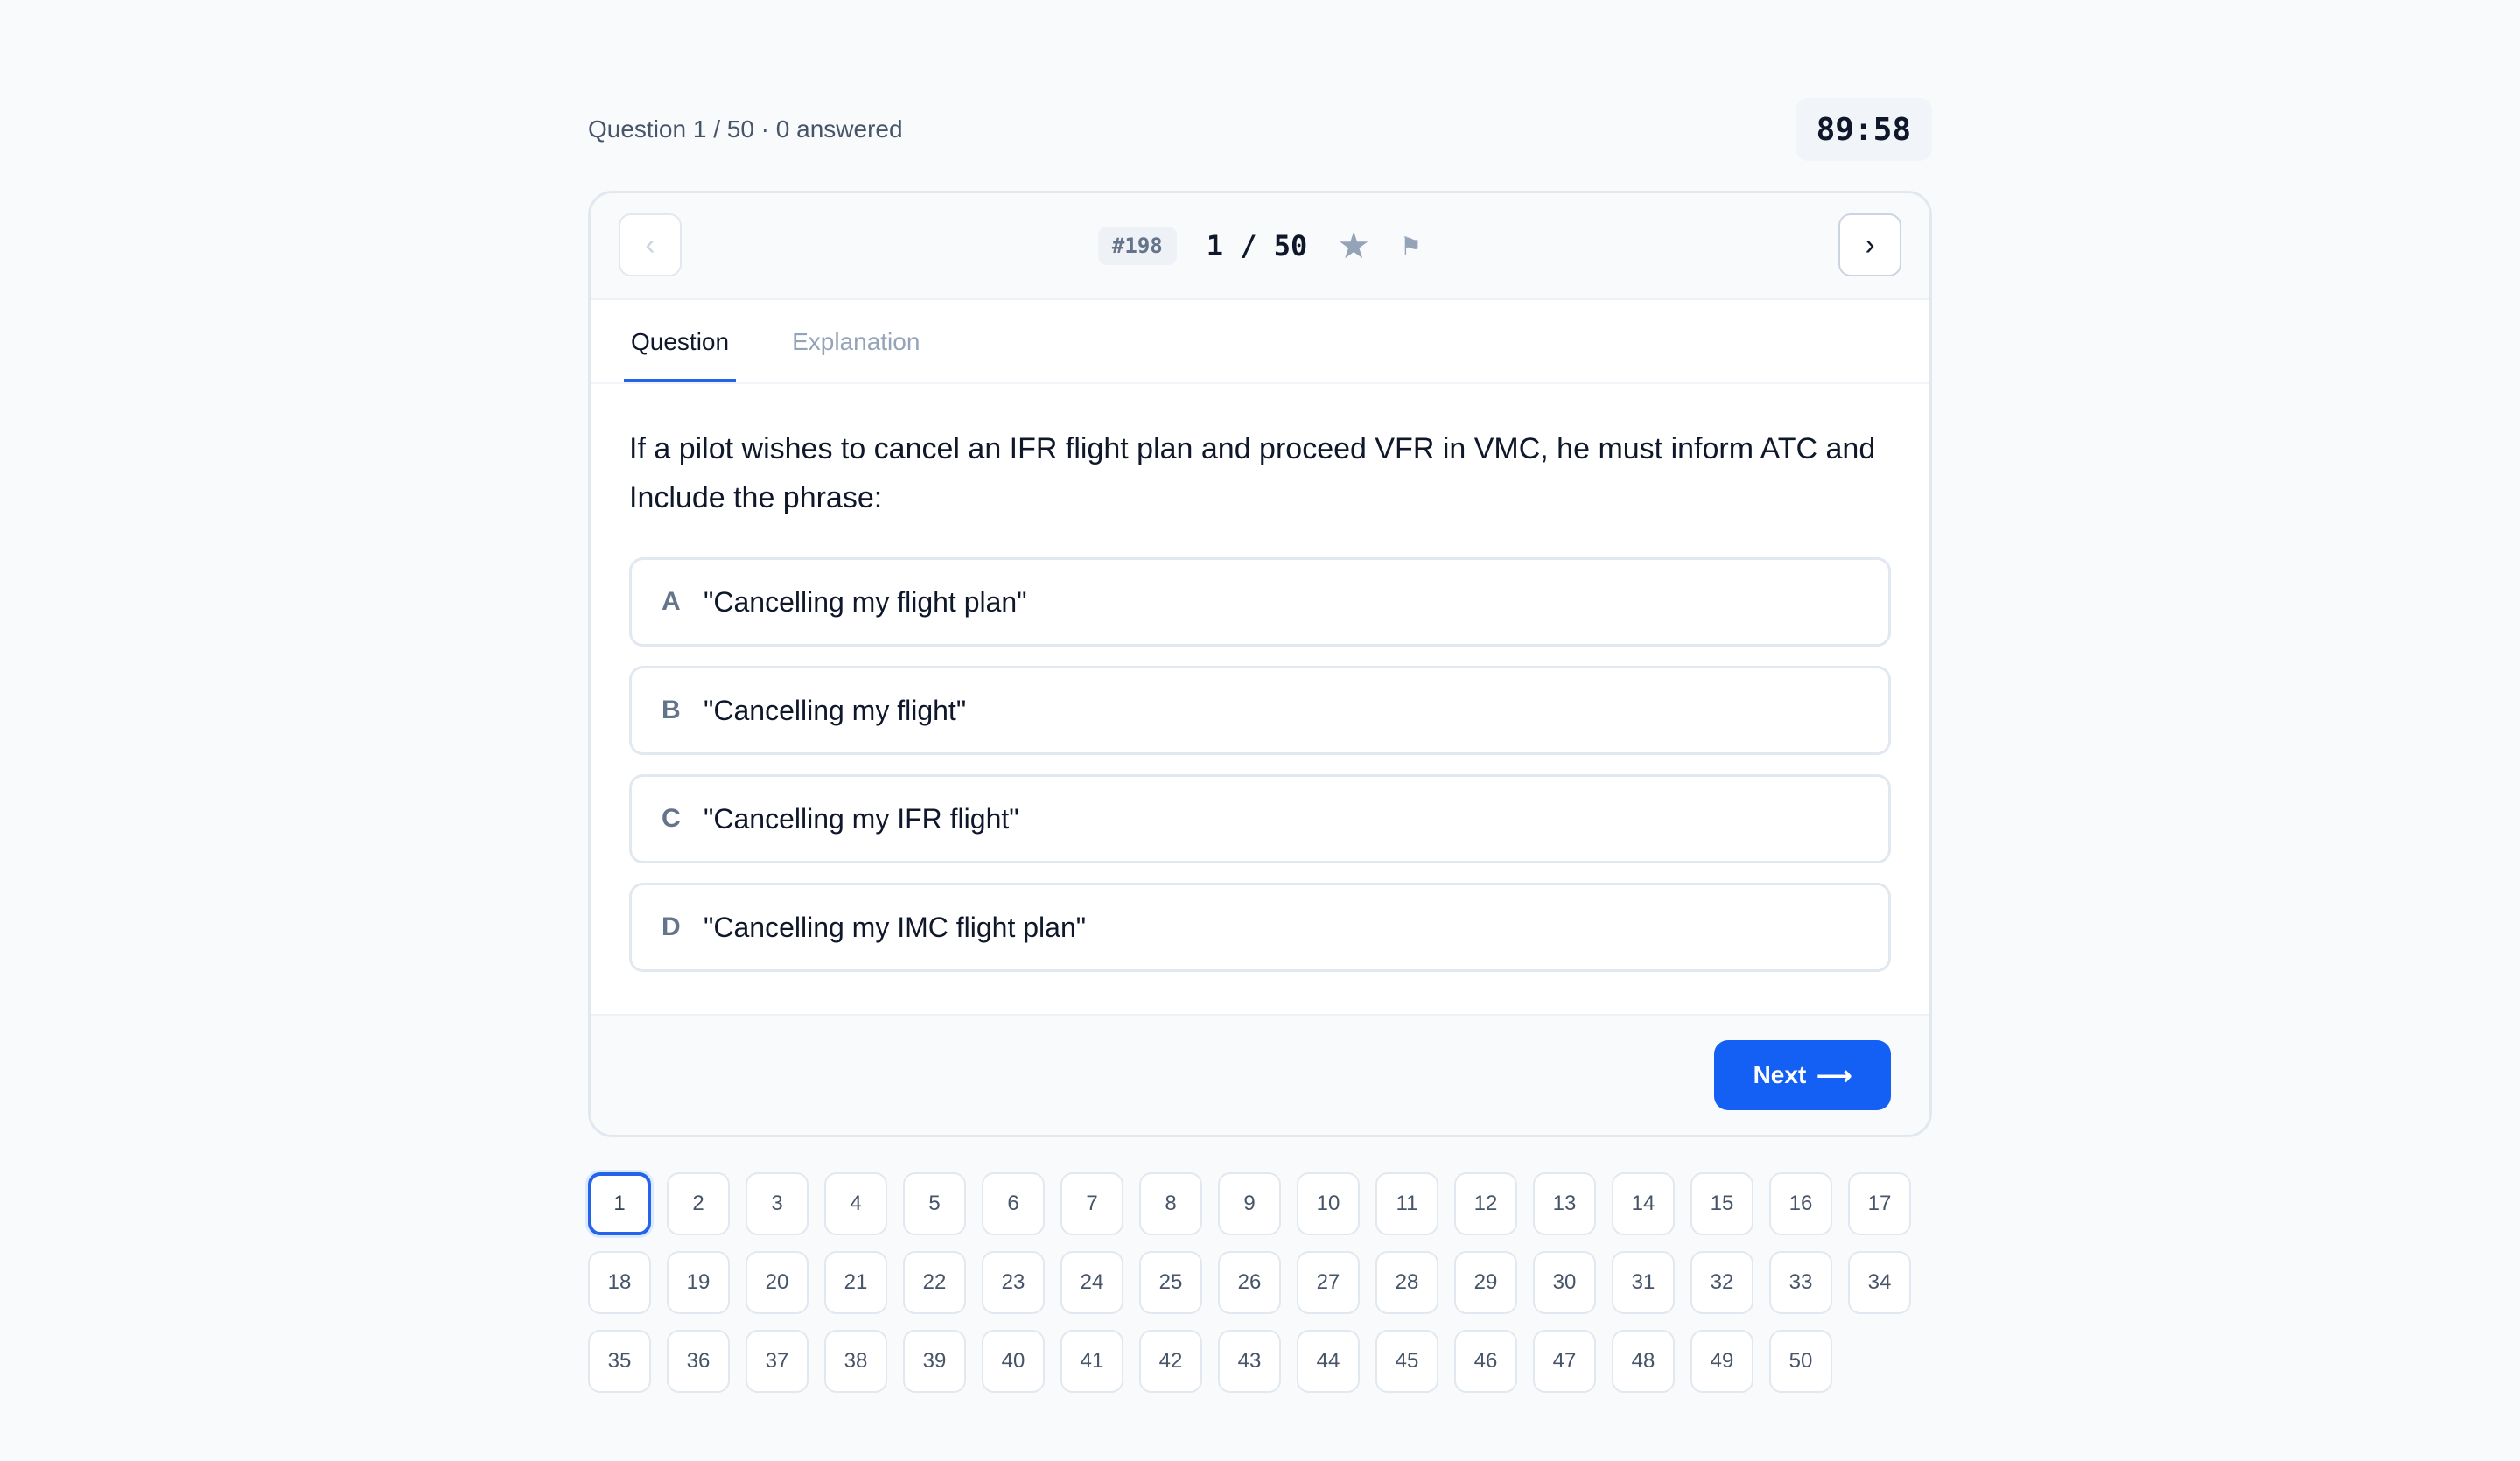  I want to click on question-nav-cell: 4, so click(855, 1204).